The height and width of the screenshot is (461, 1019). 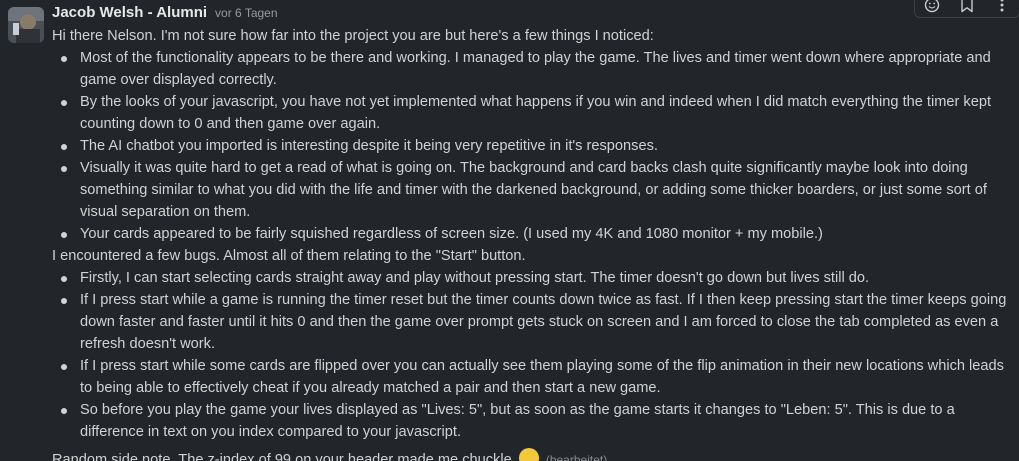 What do you see at coordinates (576, 457) in the screenshot?
I see `edited-label: (bearbeitet)` at bounding box center [576, 457].